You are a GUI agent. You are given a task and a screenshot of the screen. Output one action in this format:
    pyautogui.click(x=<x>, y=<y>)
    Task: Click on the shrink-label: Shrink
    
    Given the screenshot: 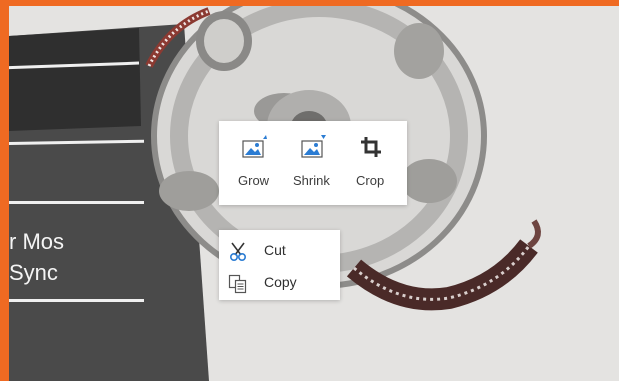 What is the action you would take?
    pyautogui.click(x=311, y=180)
    